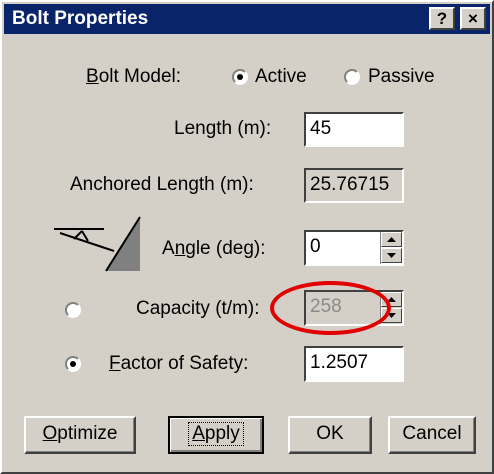  I want to click on optimize-button: Optimize, so click(80, 435).